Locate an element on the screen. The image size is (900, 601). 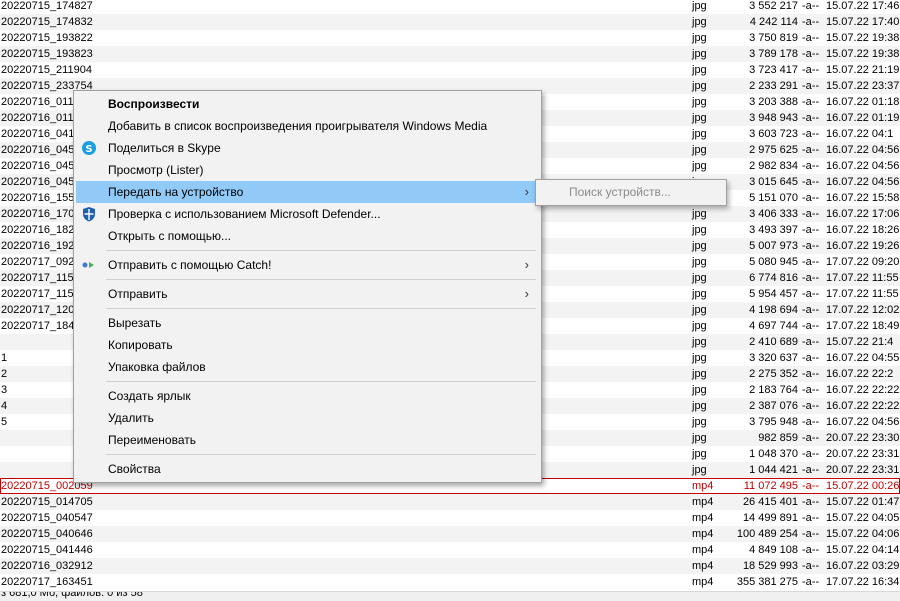
status-text: з 681,0 Мб, файлов: 0 из 58 is located at coordinates (72, 595).